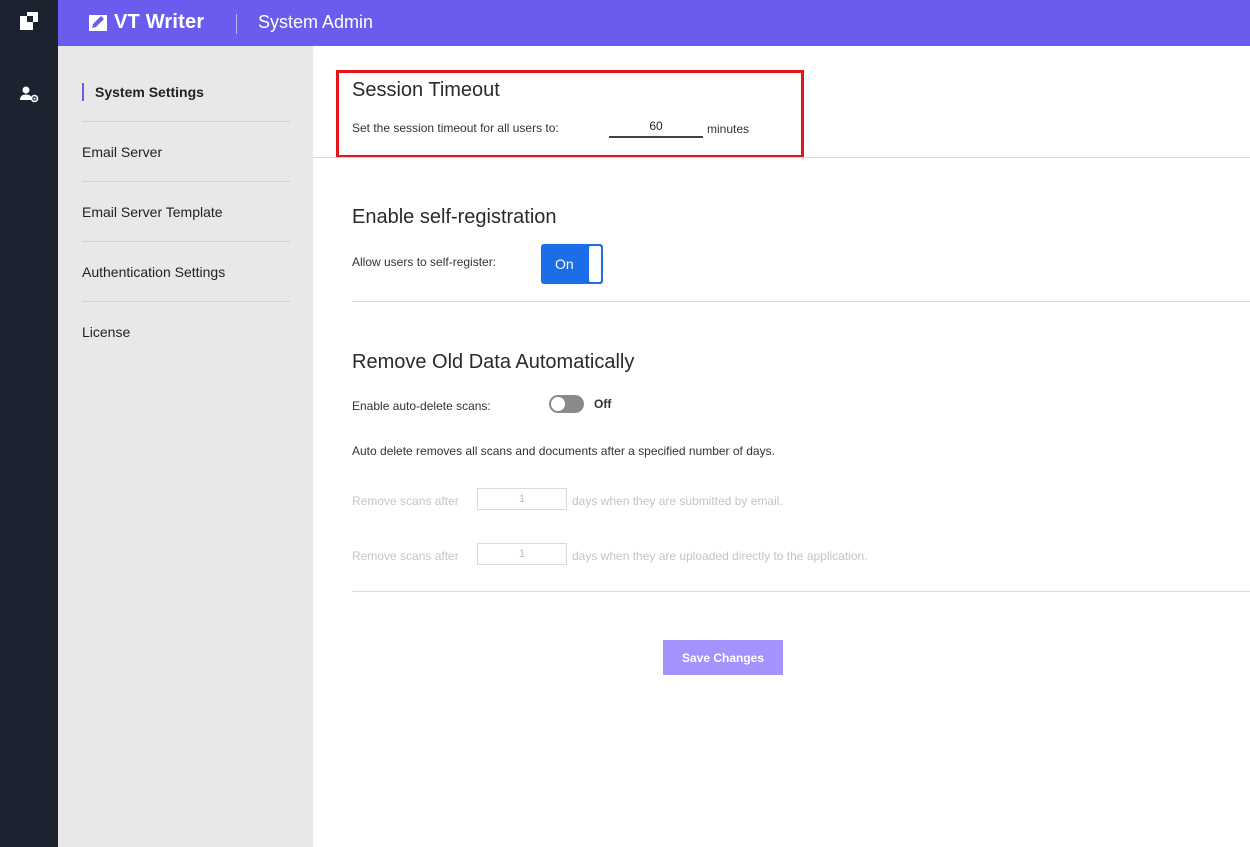 This screenshot has width=1250, height=847. I want to click on remove-old-data-title: Remove Old Data Automatically, so click(493, 362).